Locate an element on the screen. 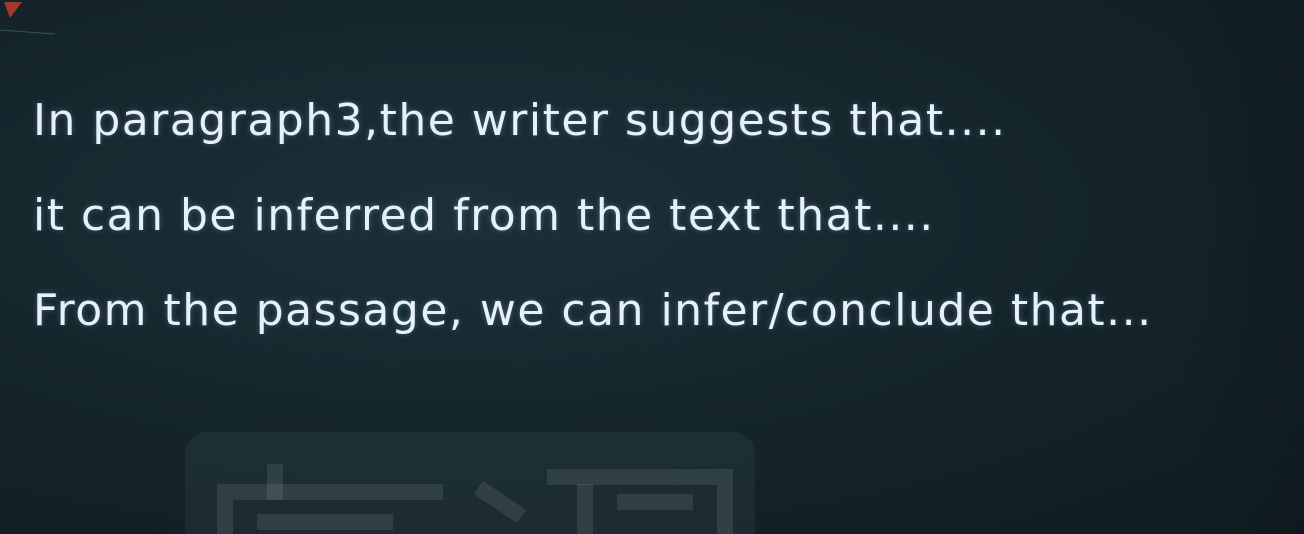  vignette is located at coordinates (1244, 267).